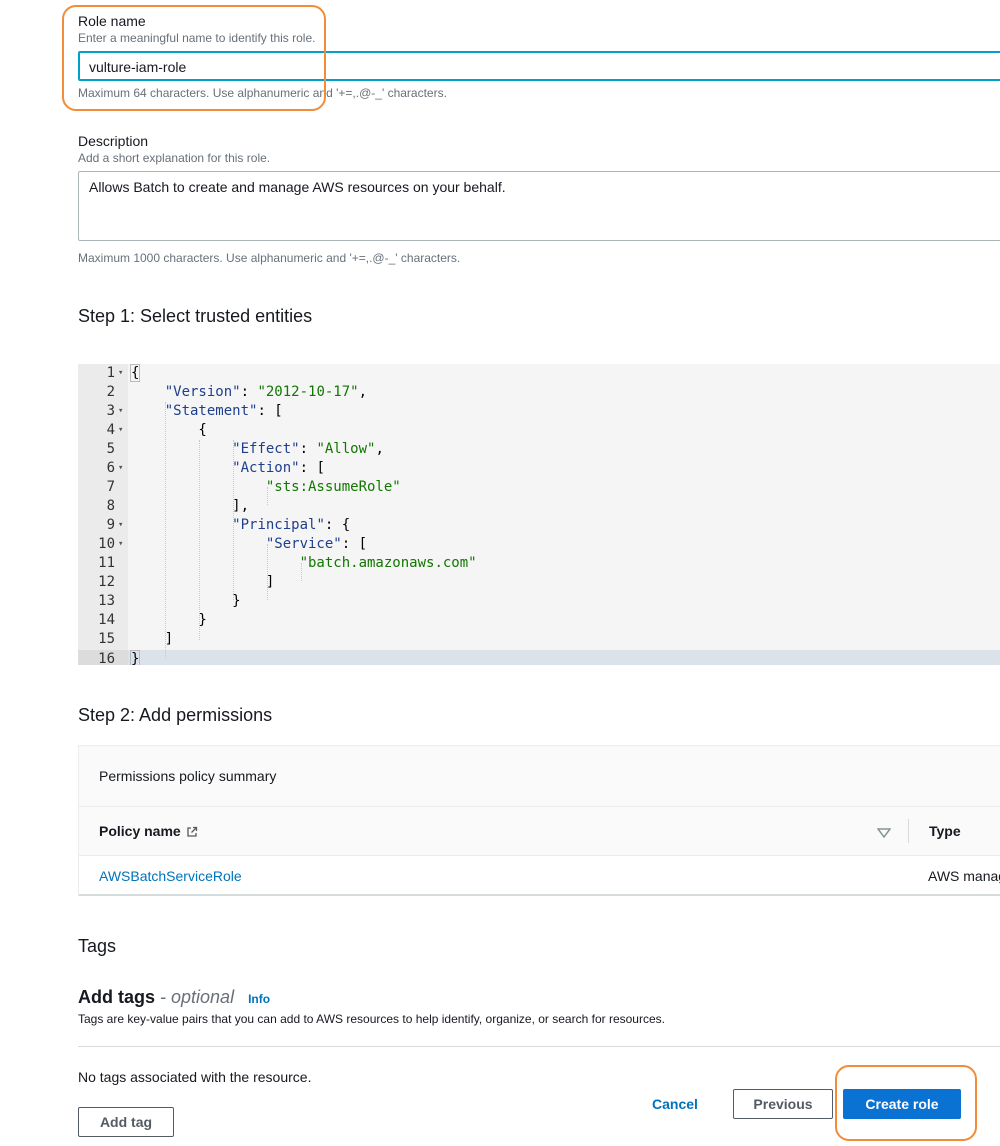 The image size is (1000, 1146). I want to click on line-number: 3, so click(110, 411).